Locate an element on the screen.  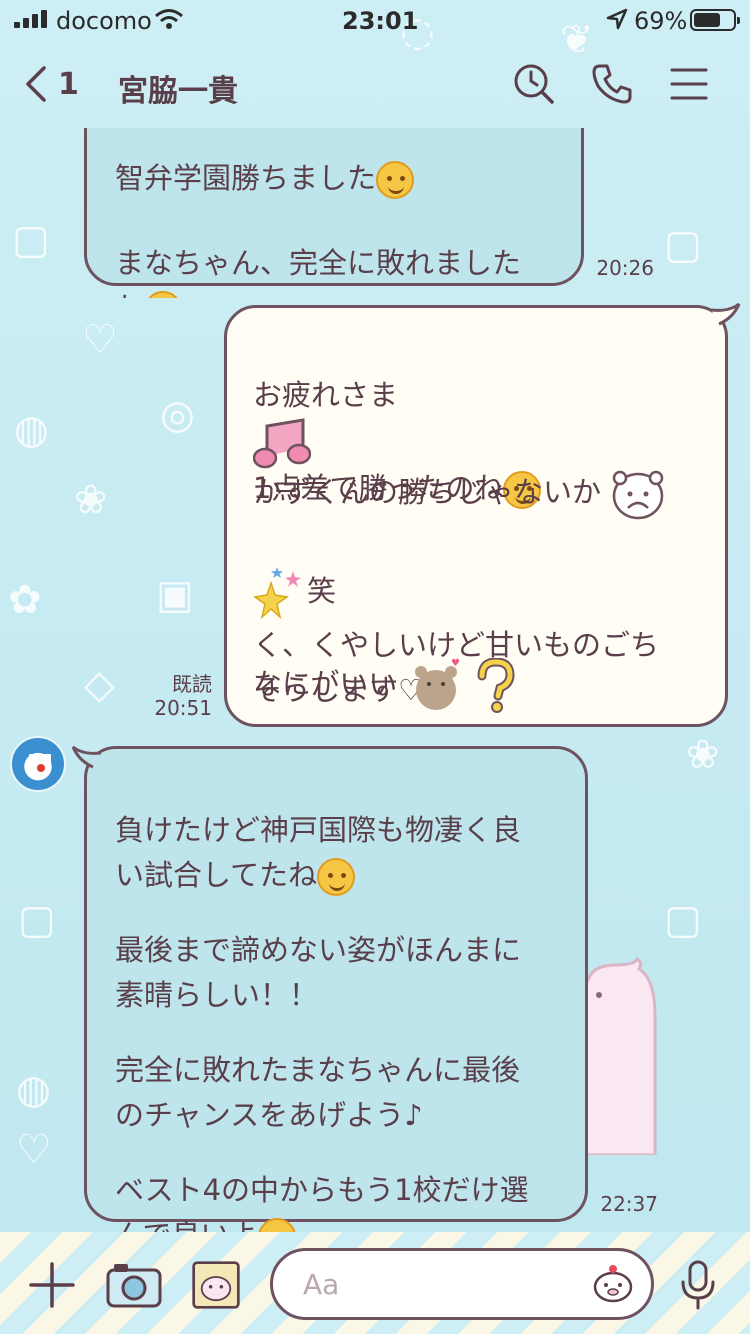
status-bar: docomo 23:01 69% is located at coordinates (375, 20).